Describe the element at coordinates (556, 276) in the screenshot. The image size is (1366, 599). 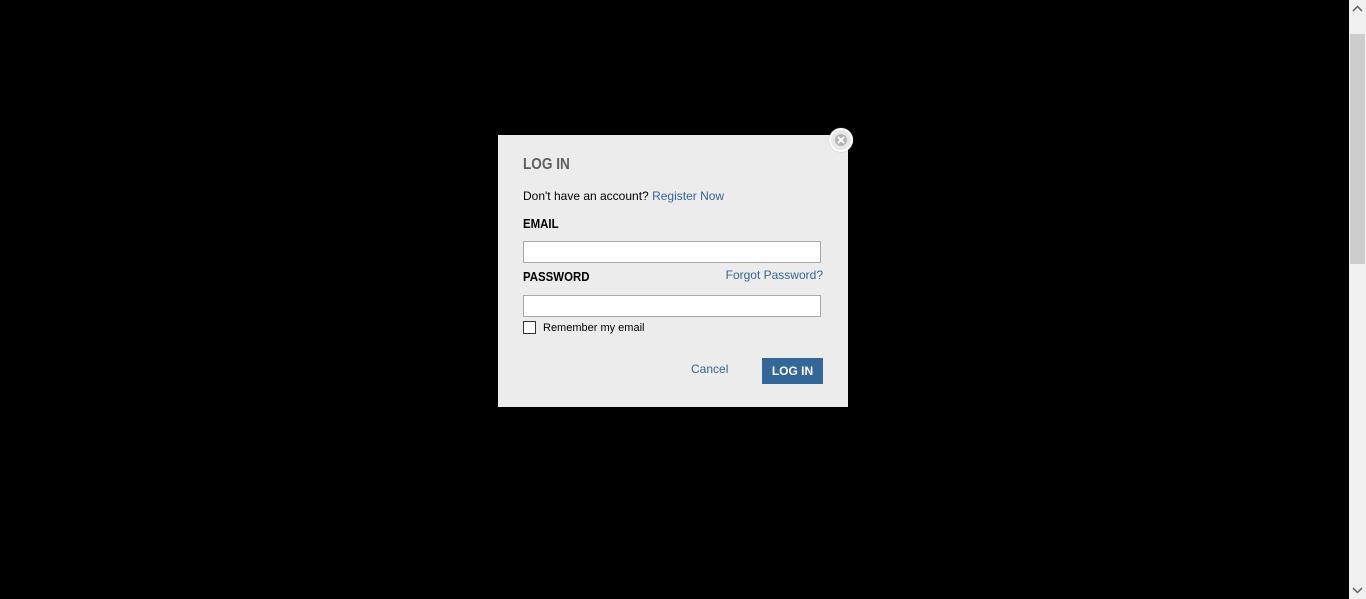
I see `password-label: PASSWORD` at that location.